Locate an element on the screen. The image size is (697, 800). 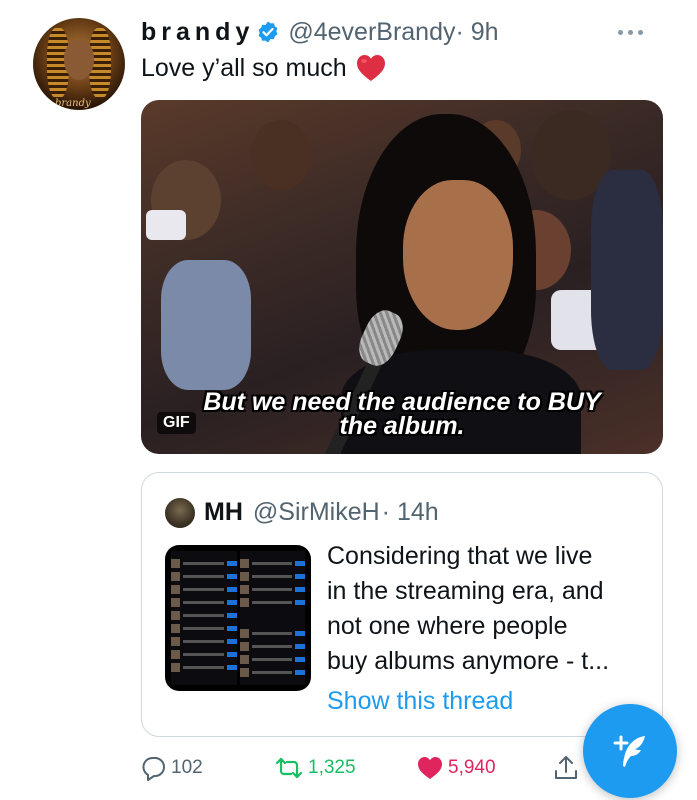
quoted-author-avatar is located at coordinates (180, 513).